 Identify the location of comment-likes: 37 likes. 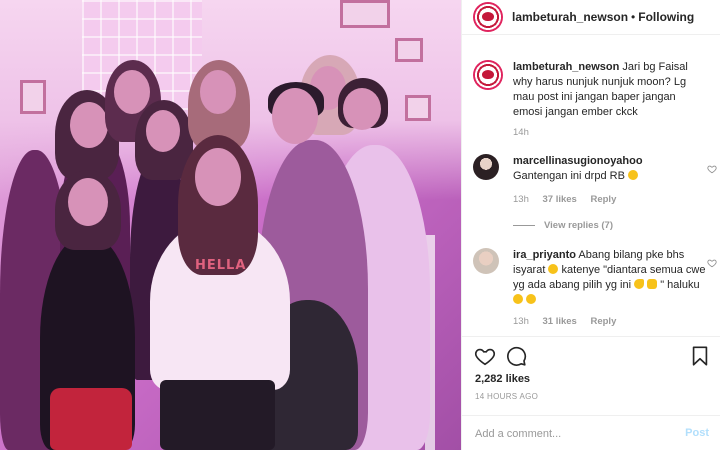
(560, 199).